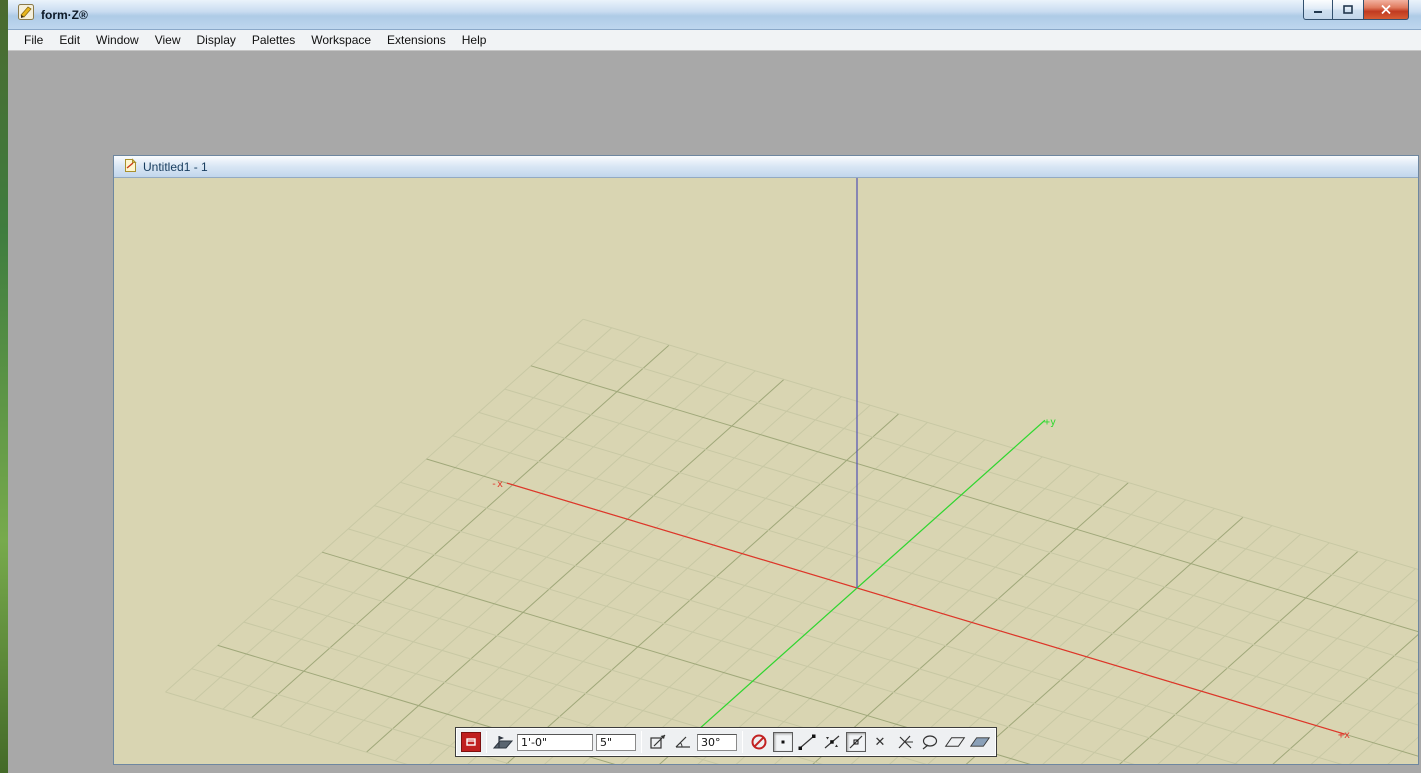 The width and height of the screenshot is (1421, 773). Describe the element at coordinates (832, 742) in the screenshot. I see `snap-to-midpoint-icon` at that location.